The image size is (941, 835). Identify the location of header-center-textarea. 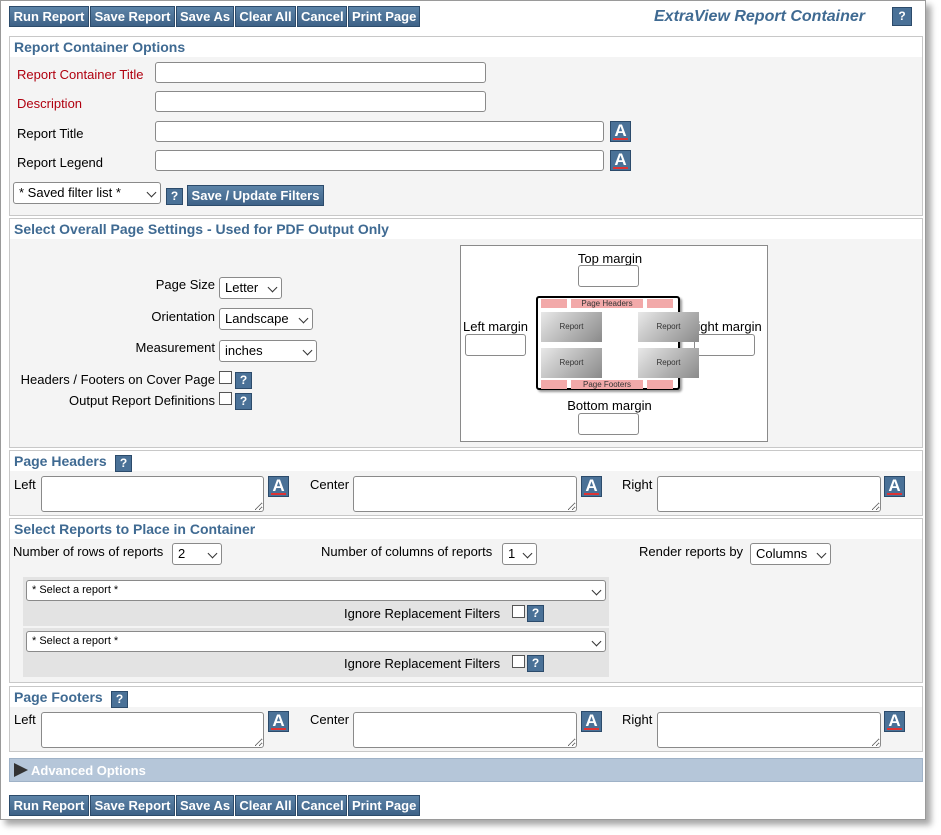
(465, 494).